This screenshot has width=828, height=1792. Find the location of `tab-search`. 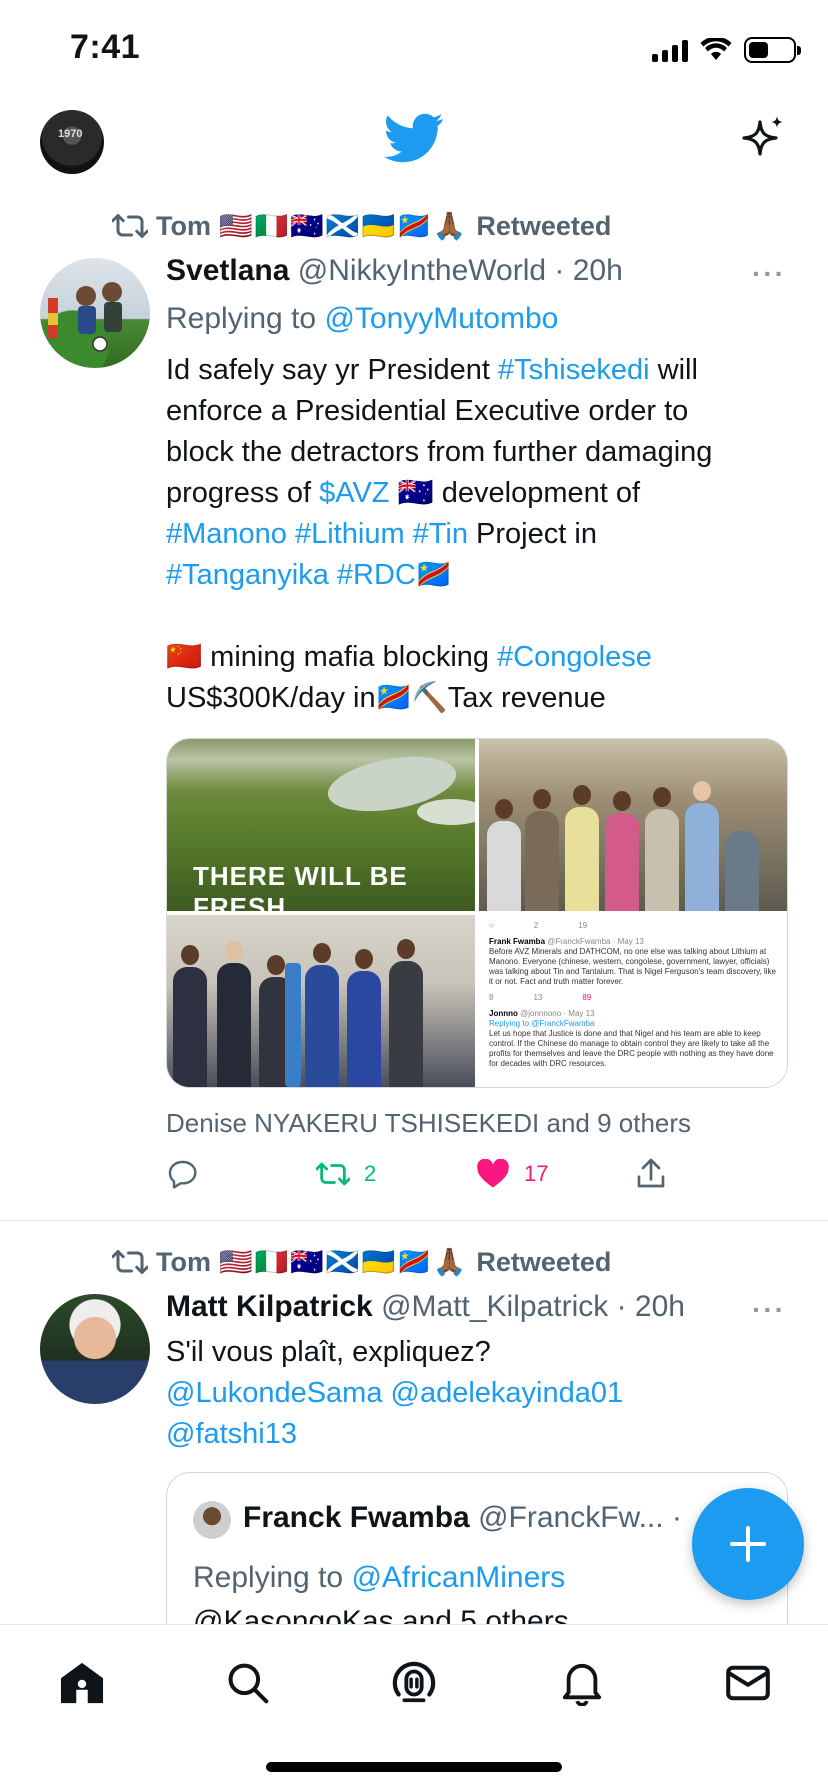

tab-search is located at coordinates (248, 1683).